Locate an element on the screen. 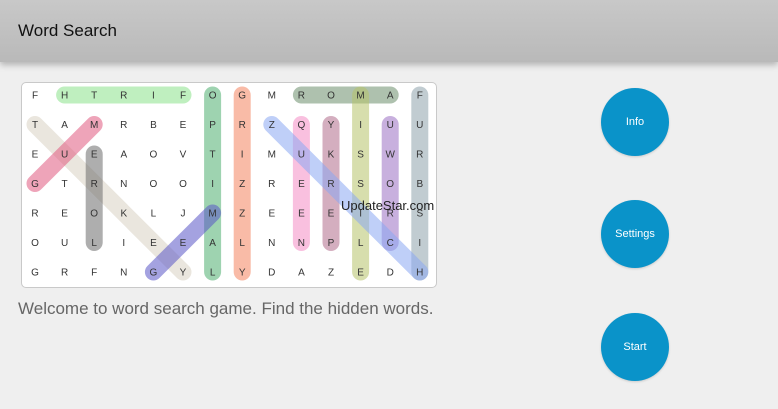 This screenshot has height=409, width=778. grid-letter: W is located at coordinates (390, 155).